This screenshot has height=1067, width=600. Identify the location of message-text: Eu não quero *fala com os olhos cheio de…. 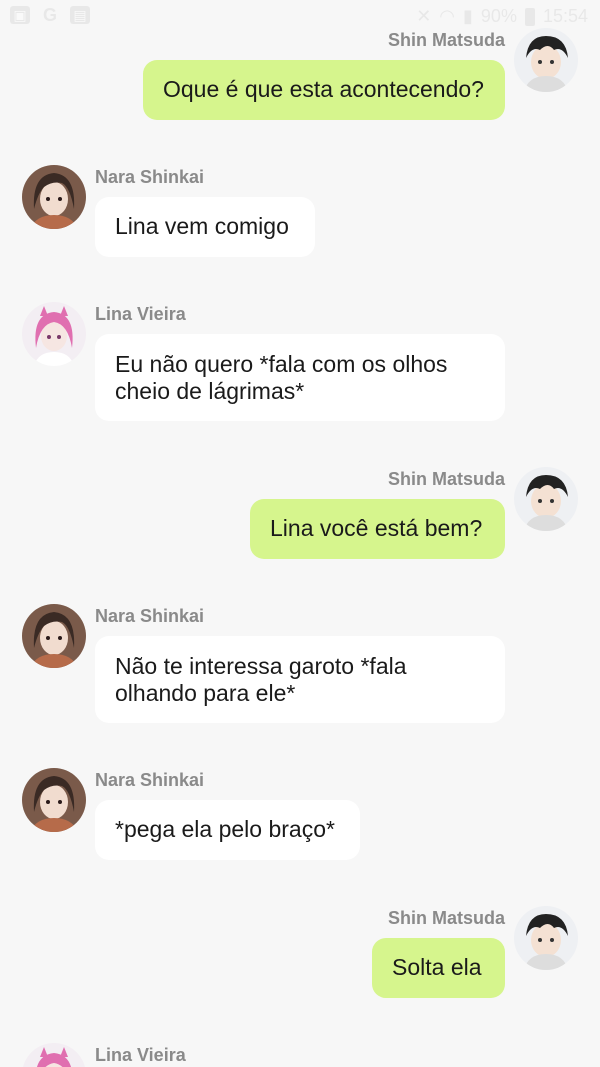
(281, 377).